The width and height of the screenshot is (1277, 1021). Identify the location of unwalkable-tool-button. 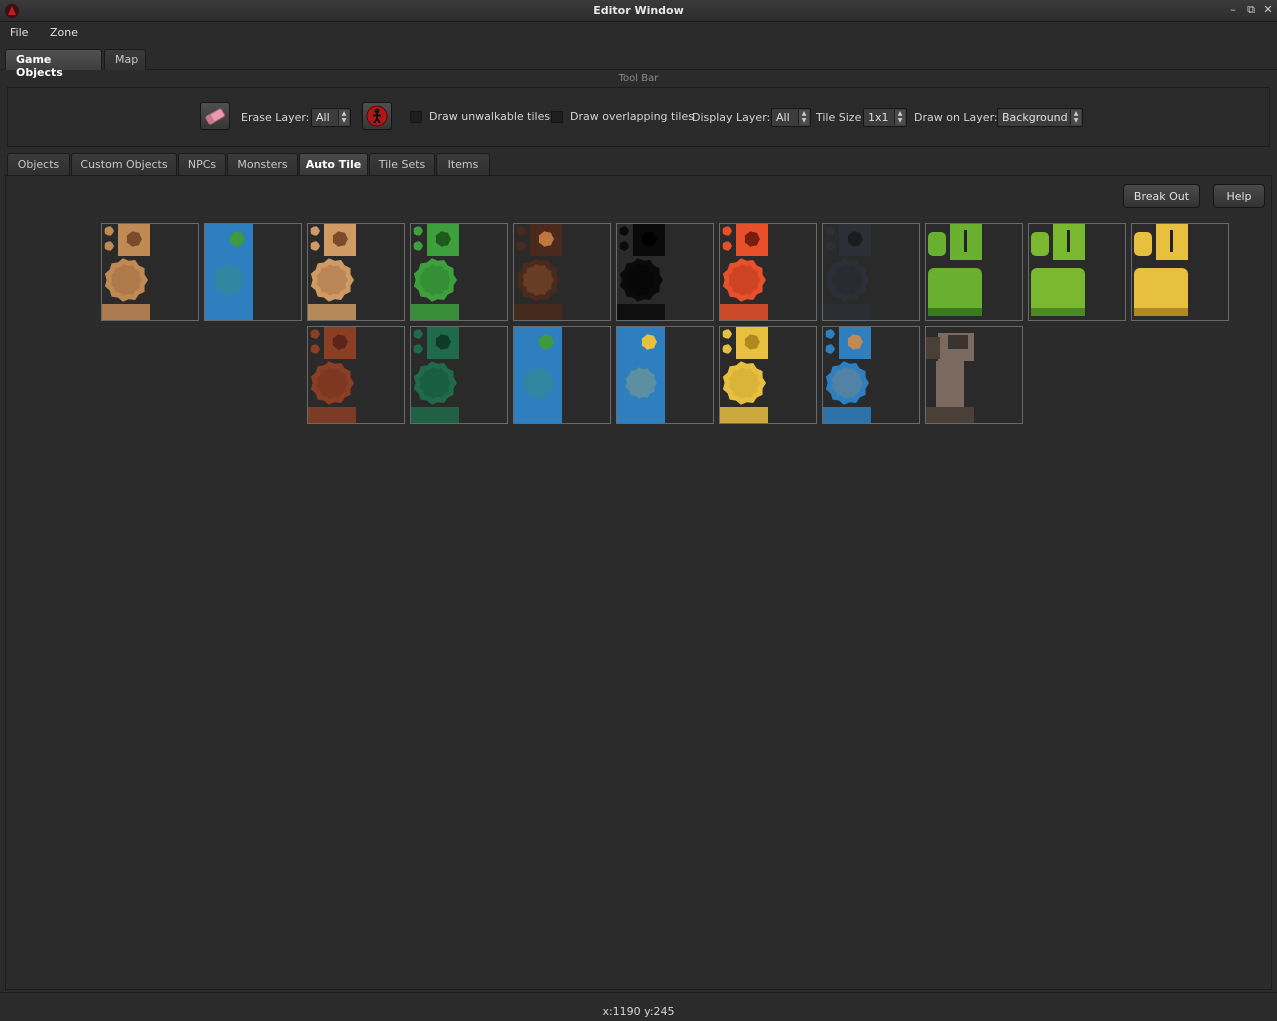
(377, 116).